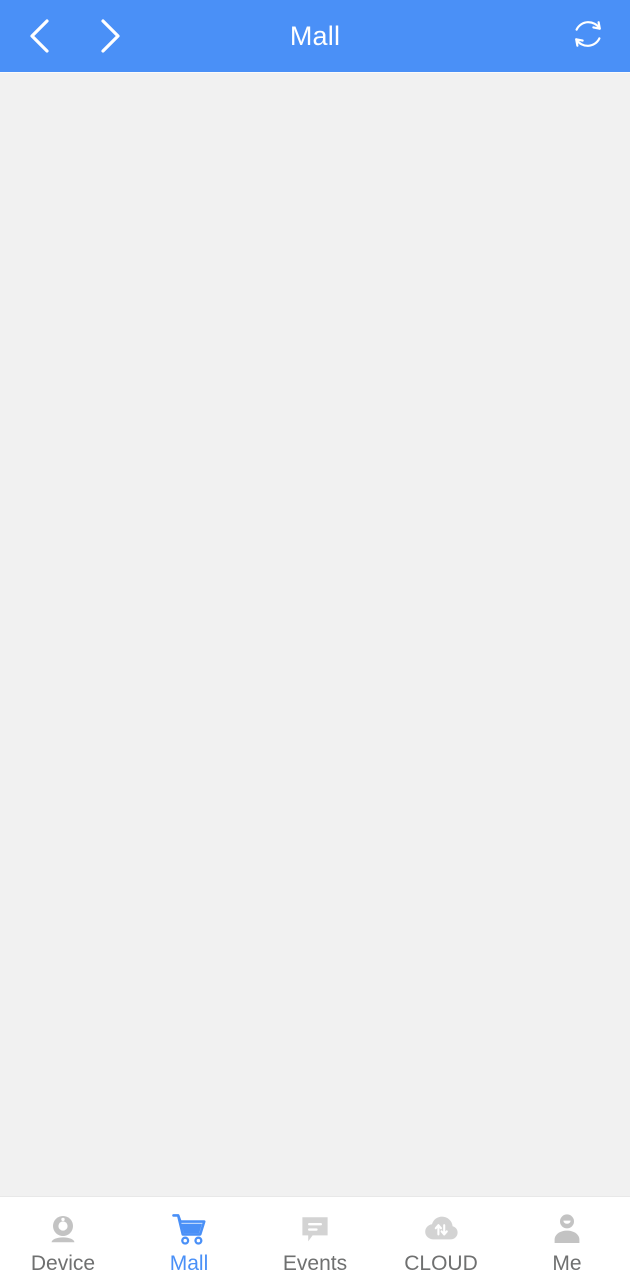  What do you see at coordinates (567, 1263) in the screenshot?
I see `tab-label-me: Me` at bounding box center [567, 1263].